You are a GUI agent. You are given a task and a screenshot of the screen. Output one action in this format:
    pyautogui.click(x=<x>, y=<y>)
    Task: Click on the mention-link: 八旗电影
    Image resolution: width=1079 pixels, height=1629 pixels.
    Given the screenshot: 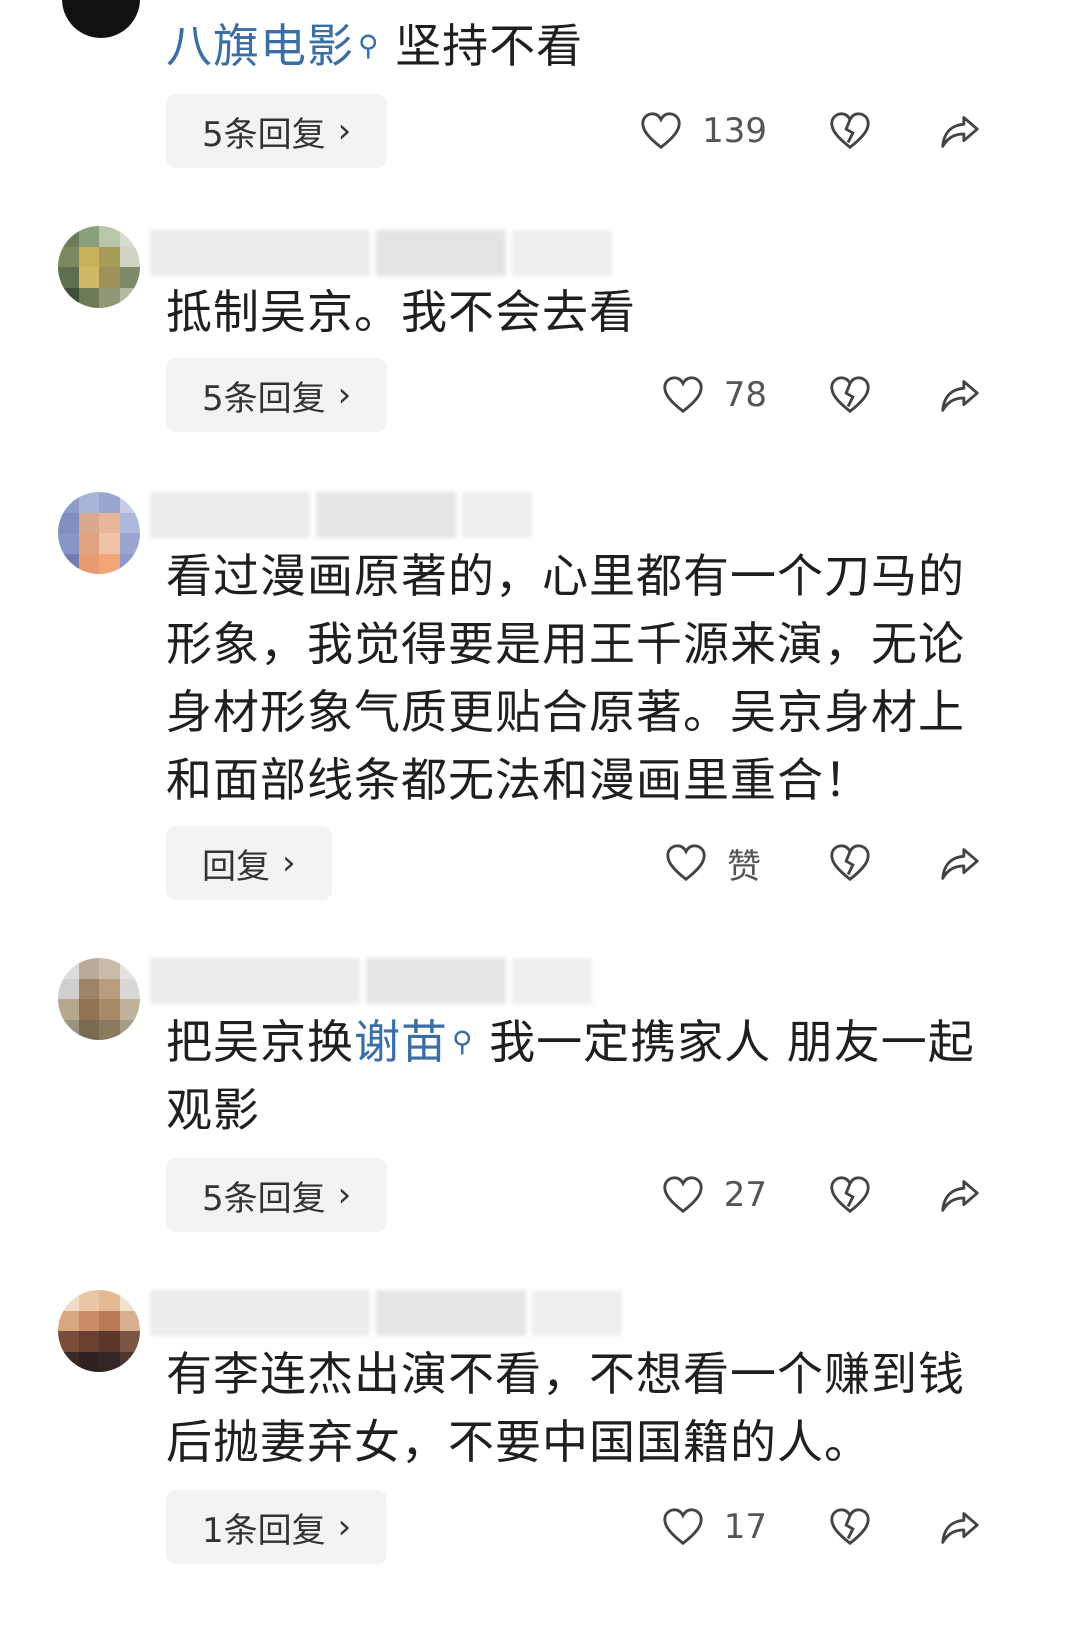 What is the action you would take?
    pyautogui.click(x=260, y=46)
    